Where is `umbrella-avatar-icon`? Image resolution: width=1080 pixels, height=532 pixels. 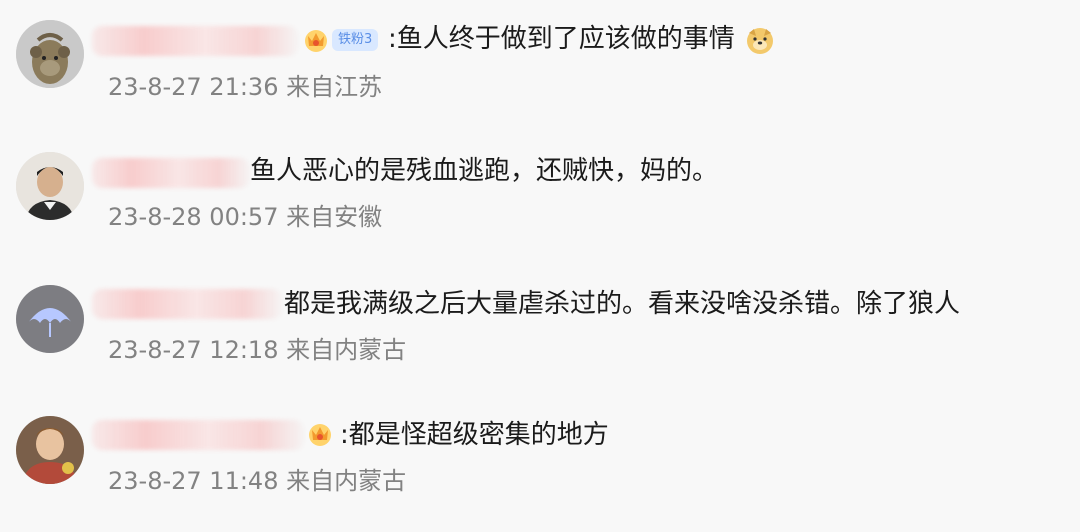
umbrella-avatar-icon is located at coordinates (50, 319).